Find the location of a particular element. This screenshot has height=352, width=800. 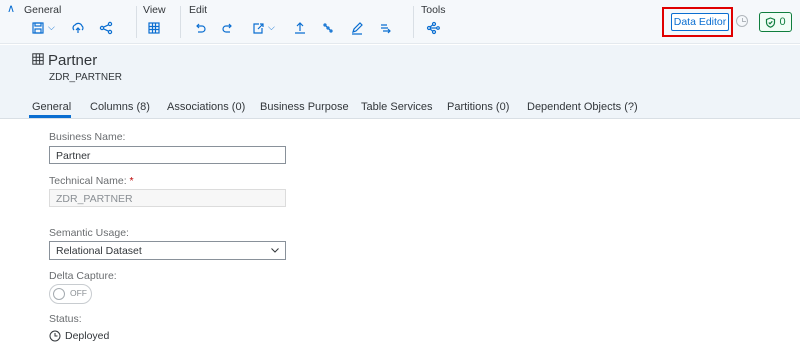

switch-knob is located at coordinates (59, 294).